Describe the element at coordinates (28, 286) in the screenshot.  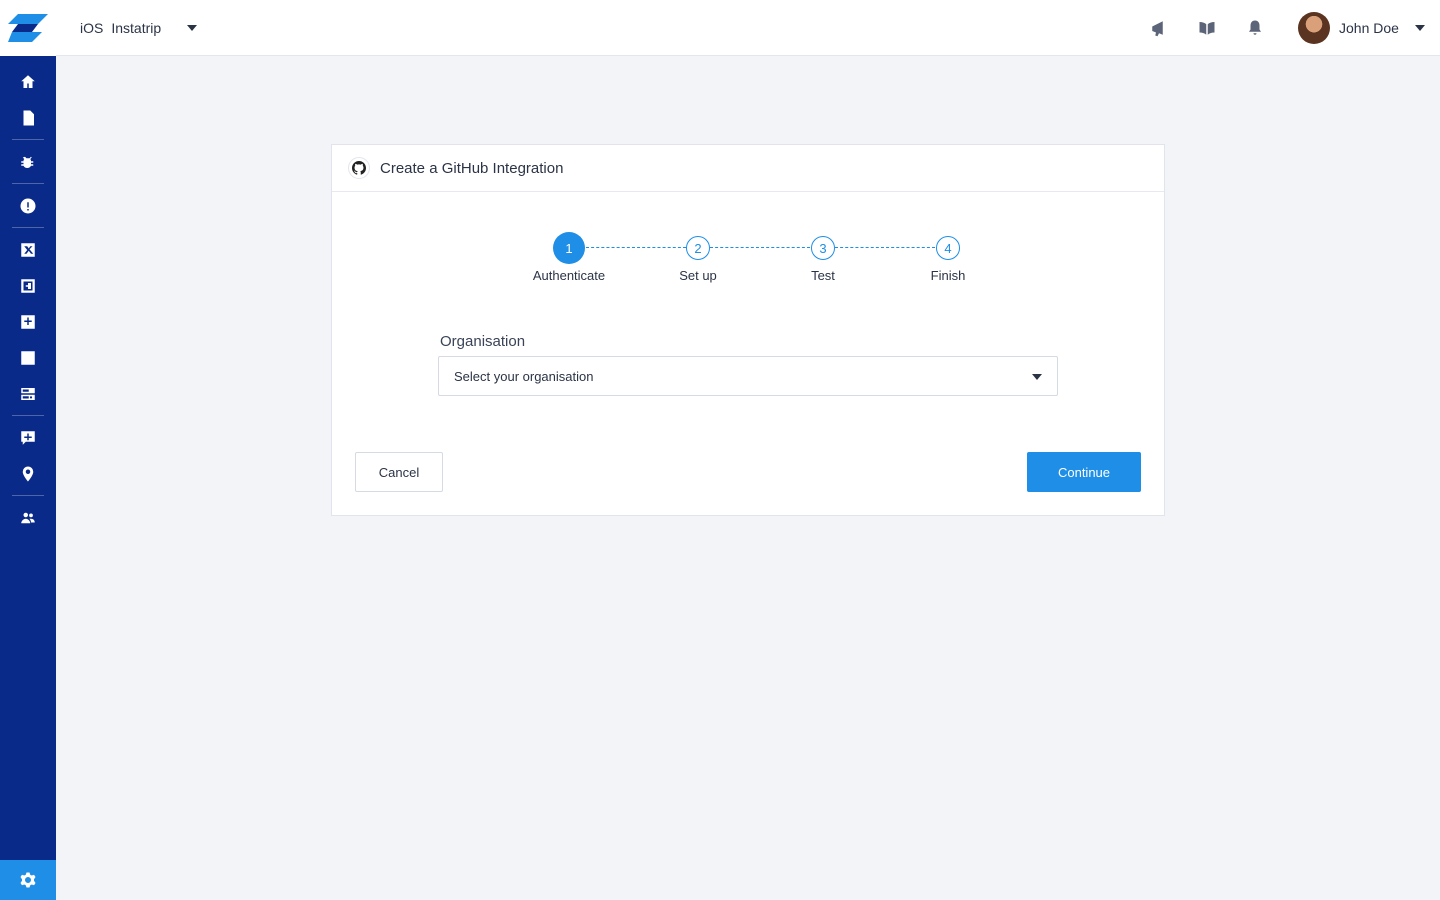
I see `feedback-icon` at that location.